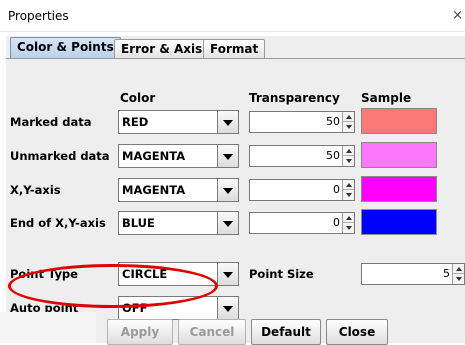 Image resolution: width=465 pixels, height=345 pixels. I want to click on row-label-end-xy-axis: End of X,Y-axis, so click(58, 223).